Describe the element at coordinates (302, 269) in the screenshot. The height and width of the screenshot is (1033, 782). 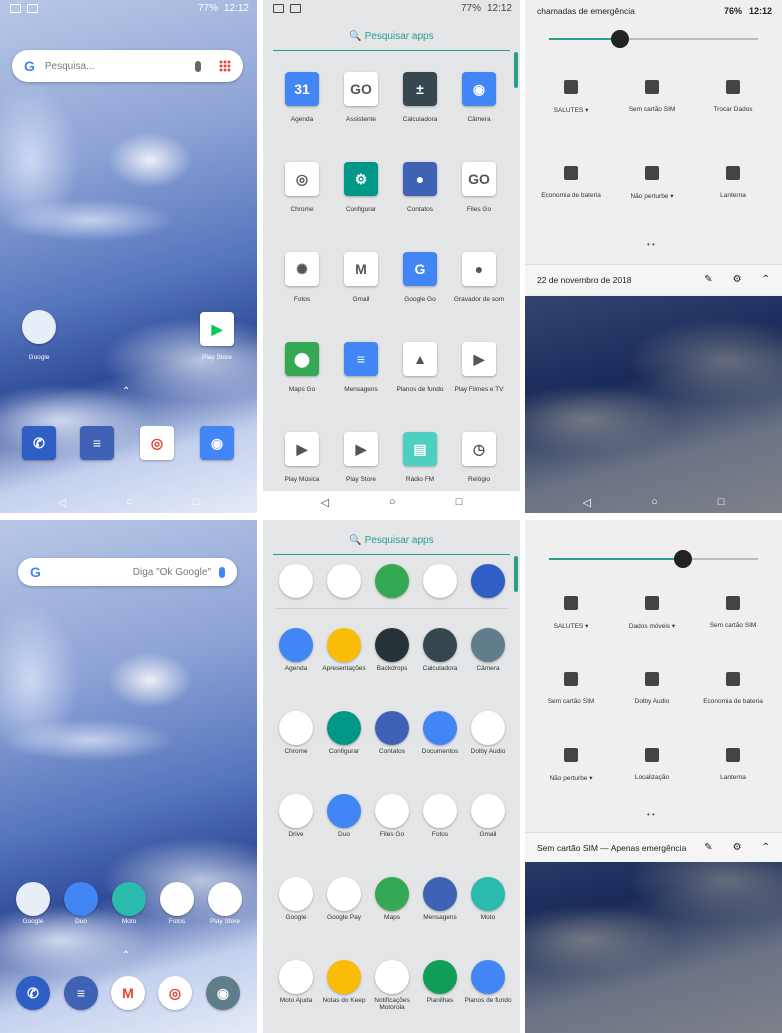
I see `app-icon: ✺` at that location.